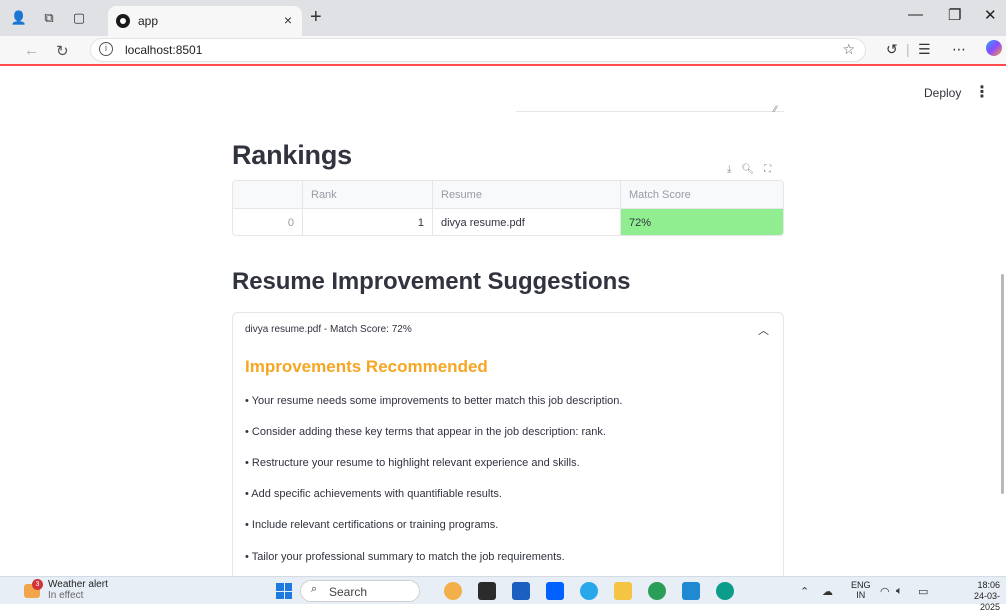  Describe the element at coordinates (453, 591) in the screenshot. I see `widgets-app-icon` at that location.